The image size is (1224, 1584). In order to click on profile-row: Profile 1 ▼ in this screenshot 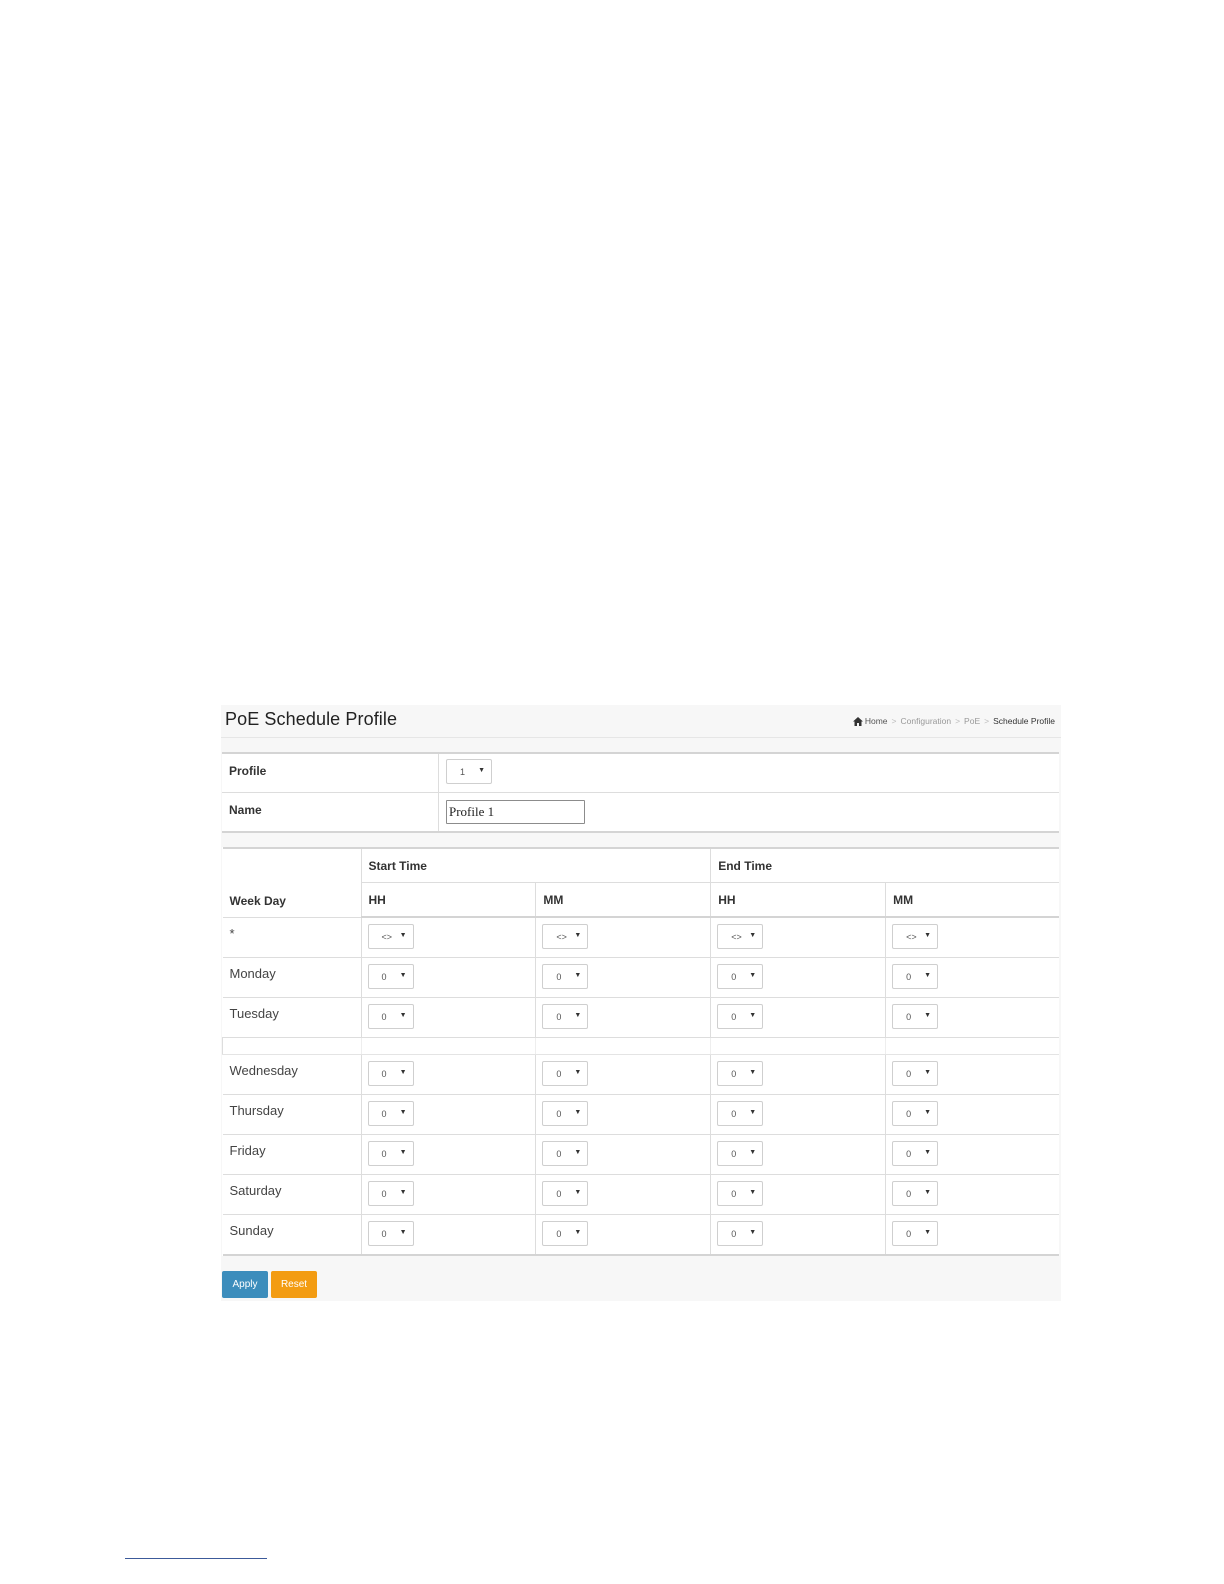, I will do `click(640, 773)`.